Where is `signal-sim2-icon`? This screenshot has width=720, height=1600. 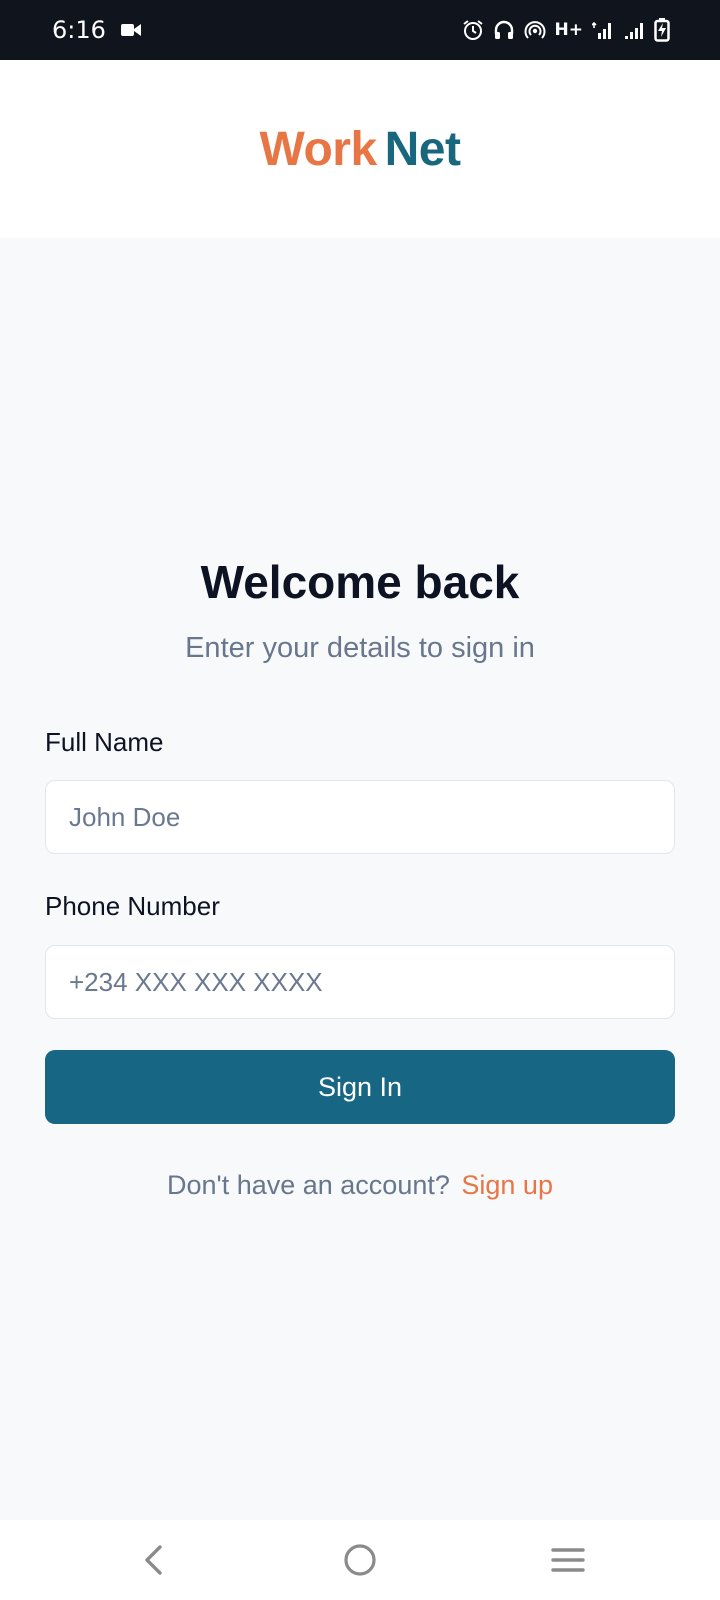
signal-sim2-icon is located at coordinates (634, 31).